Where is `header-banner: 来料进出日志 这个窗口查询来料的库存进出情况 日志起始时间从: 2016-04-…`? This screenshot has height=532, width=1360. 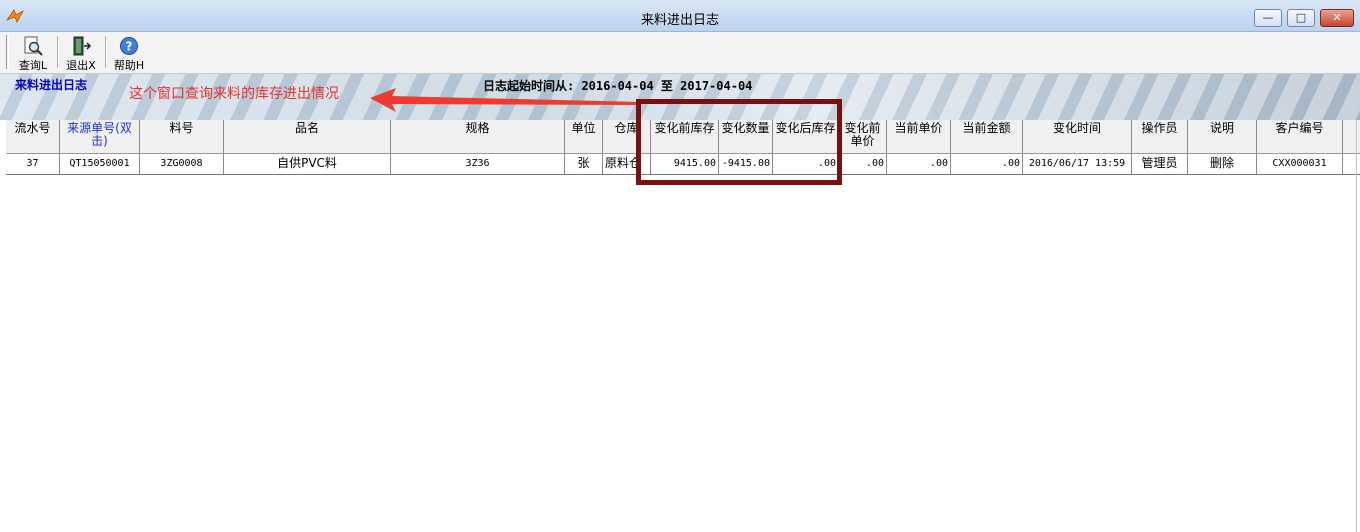
header-banner: 来料进出日志 这个窗口查询来料的库存进出情况 日志起始时间从: 2016-04-… is located at coordinates (680, 97).